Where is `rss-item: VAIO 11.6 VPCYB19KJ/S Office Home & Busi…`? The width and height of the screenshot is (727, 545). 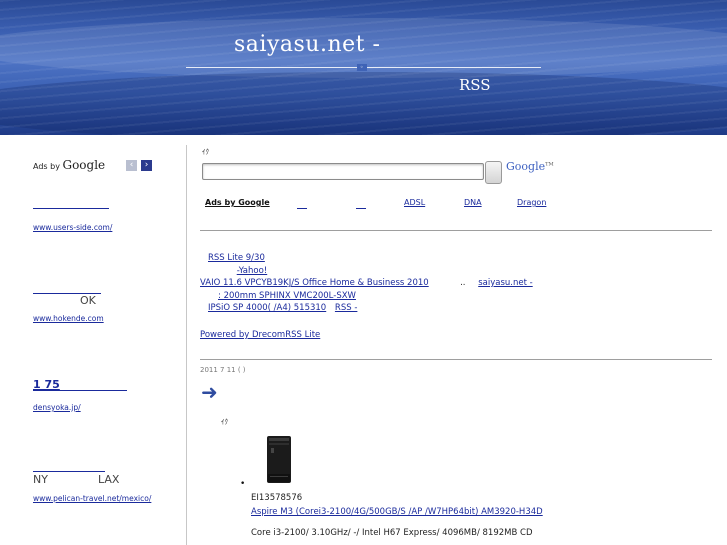 rss-item: VAIO 11.6 VPCYB19KJ/S Office Home & Busi… is located at coordinates (377, 283).